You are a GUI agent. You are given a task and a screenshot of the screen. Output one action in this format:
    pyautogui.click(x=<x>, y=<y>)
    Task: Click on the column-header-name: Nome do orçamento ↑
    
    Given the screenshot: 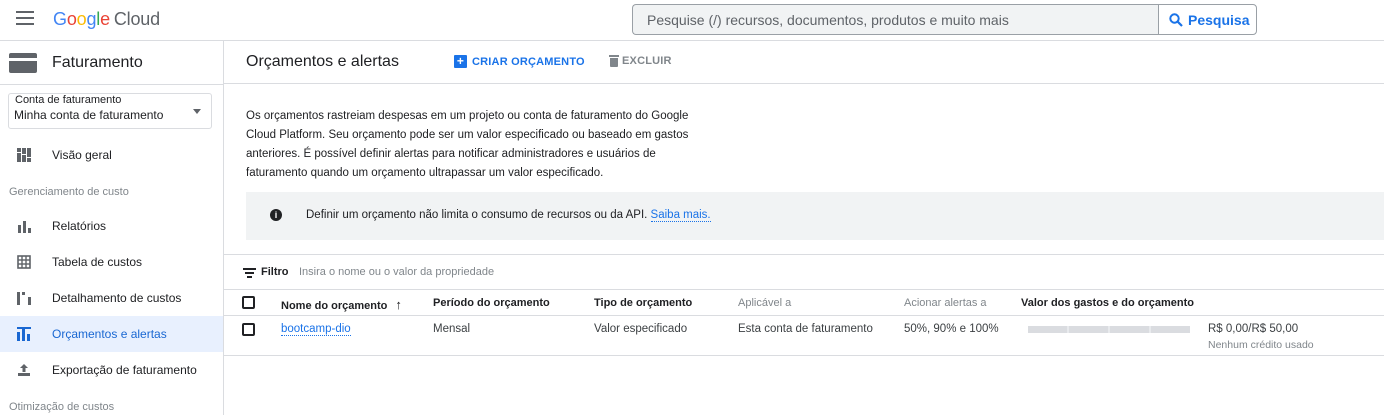 What is the action you would take?
    pyautogui.click(x=341, y=304)
    